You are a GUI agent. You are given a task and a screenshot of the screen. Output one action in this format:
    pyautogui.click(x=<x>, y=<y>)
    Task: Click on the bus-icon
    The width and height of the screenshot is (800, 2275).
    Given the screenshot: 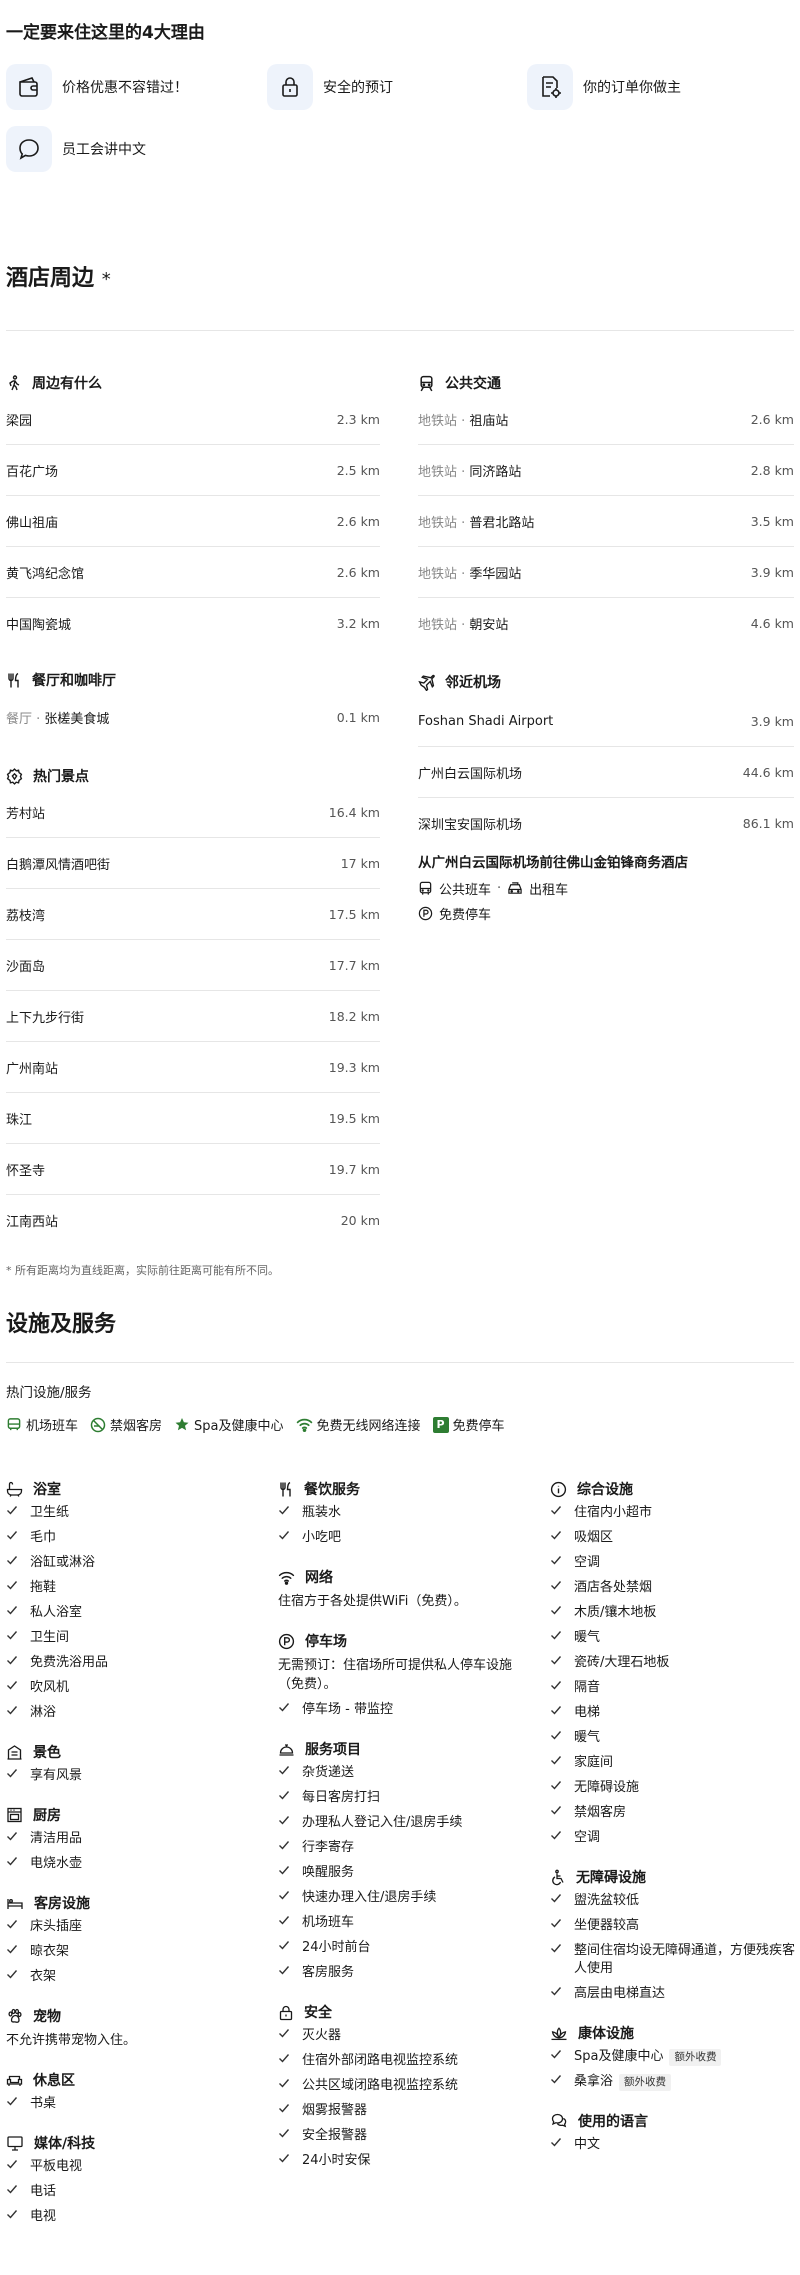 What is the action you would take?
    pyautogui.click(x=425, y=888)
    